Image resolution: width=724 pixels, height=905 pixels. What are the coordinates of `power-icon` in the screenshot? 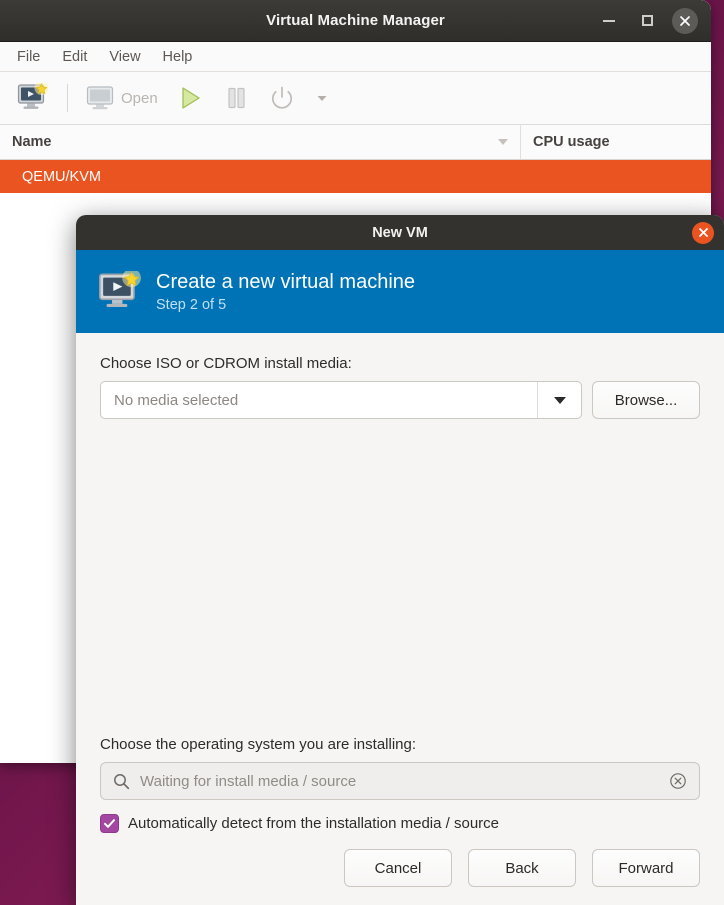 It's located at (281, 97).